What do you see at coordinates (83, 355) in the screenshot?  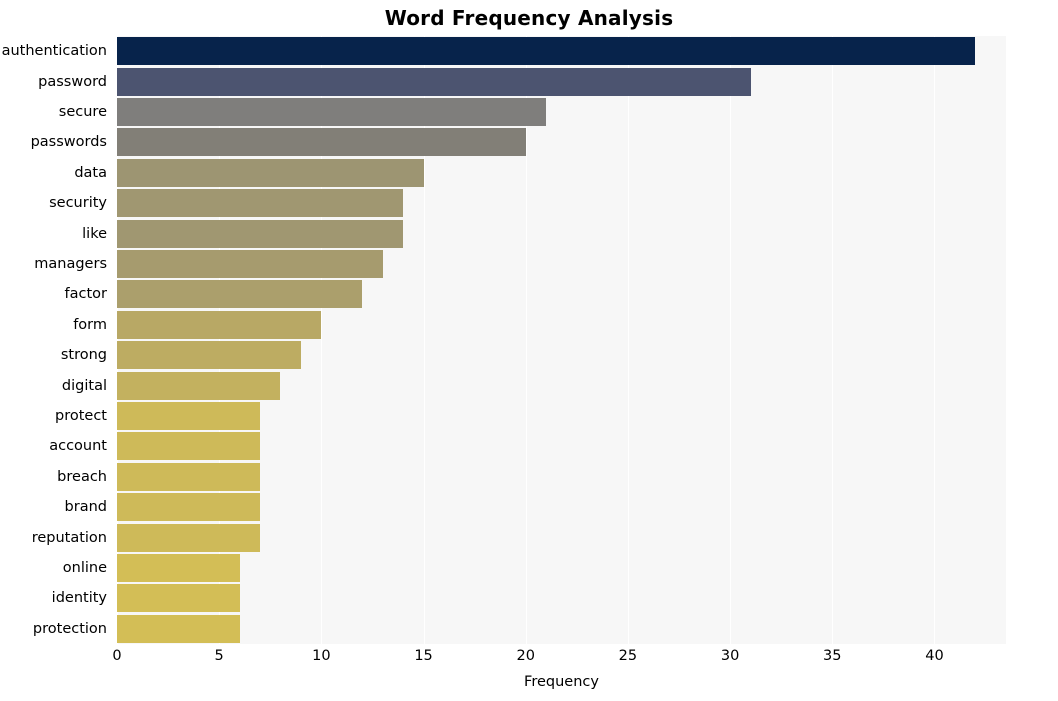 I see `y-axis-tick-label: strong` at bounding box center [83, 355].